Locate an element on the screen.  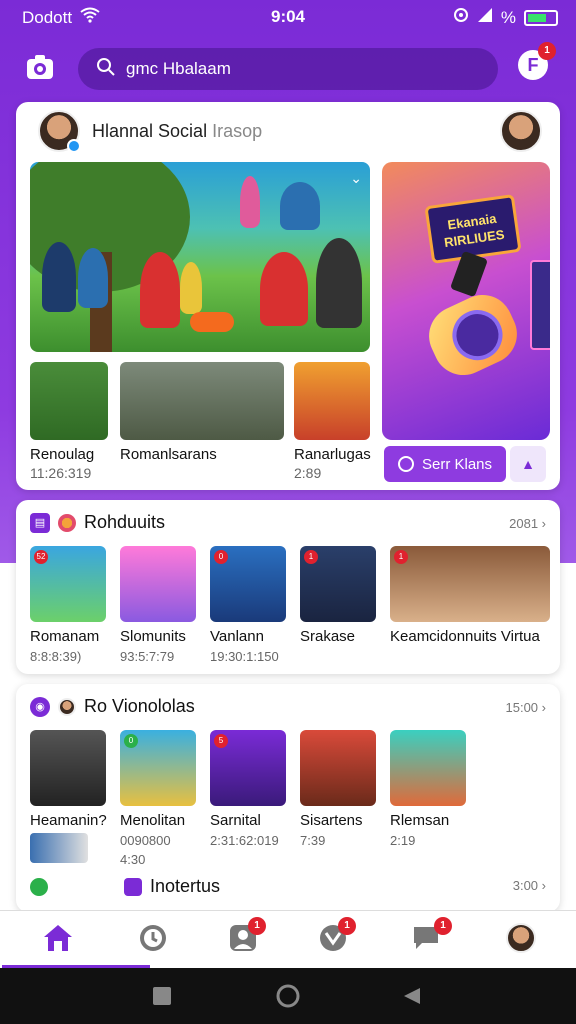
promo-banner: Ekanaia RIRLIUES is located at coordinates (466, 301).